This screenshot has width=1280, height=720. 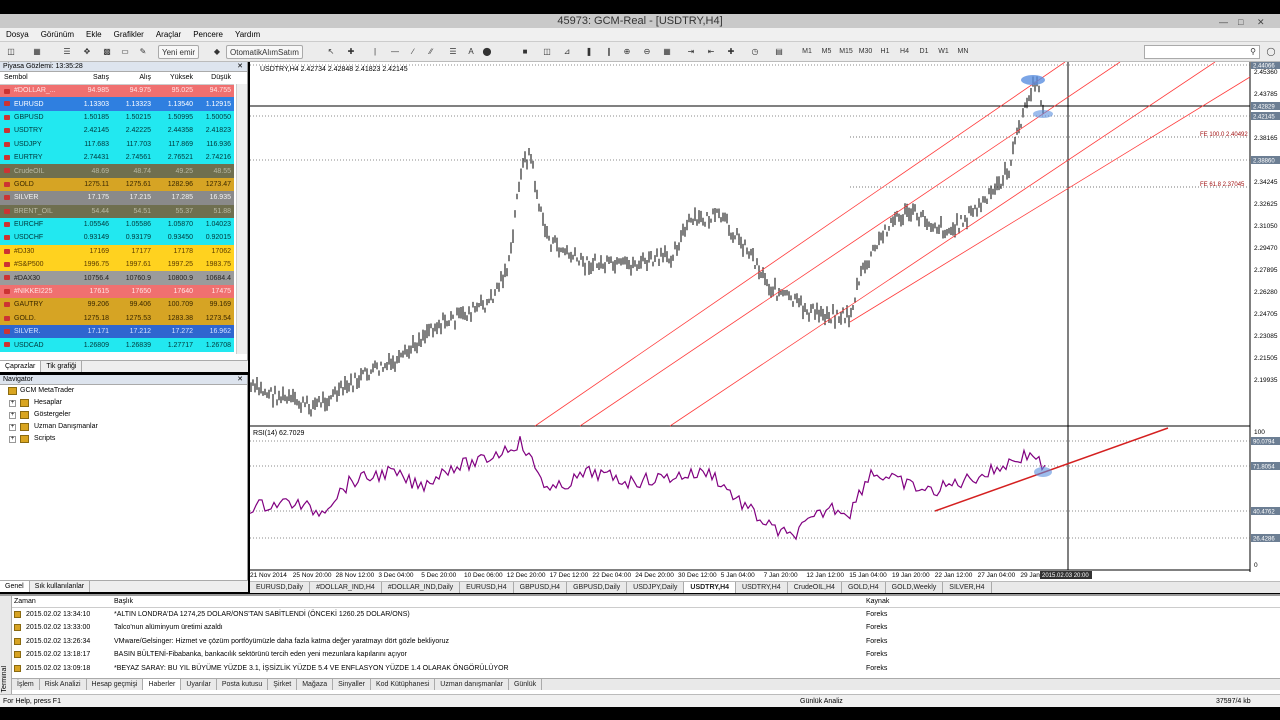 I want to click on navigator-item: GCM MetaTrader, so click(x=123, y=391).